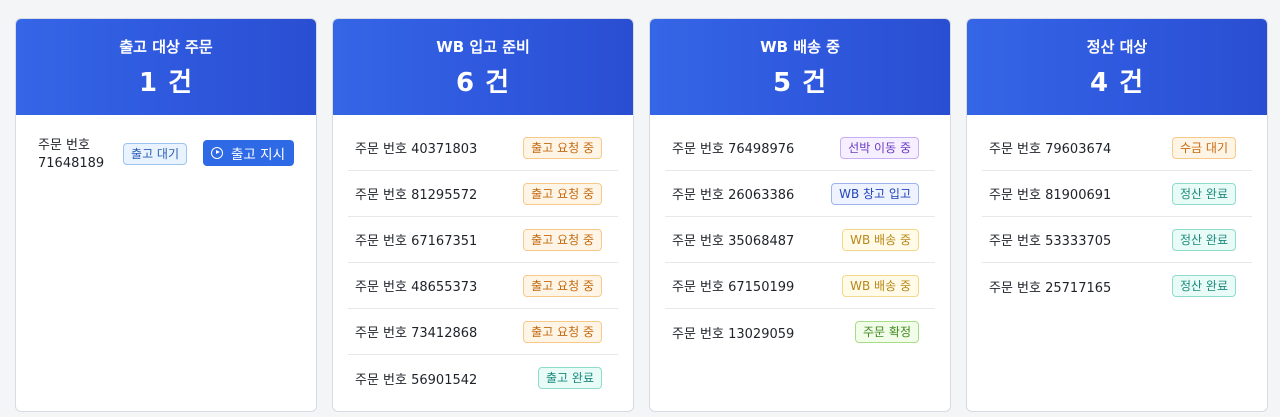  What do you see at coordinates (1117, 194) in the screenshot?
I see `order-row: 주문 번호 81900691 정산 완료` at bounding box center [1117, 194].